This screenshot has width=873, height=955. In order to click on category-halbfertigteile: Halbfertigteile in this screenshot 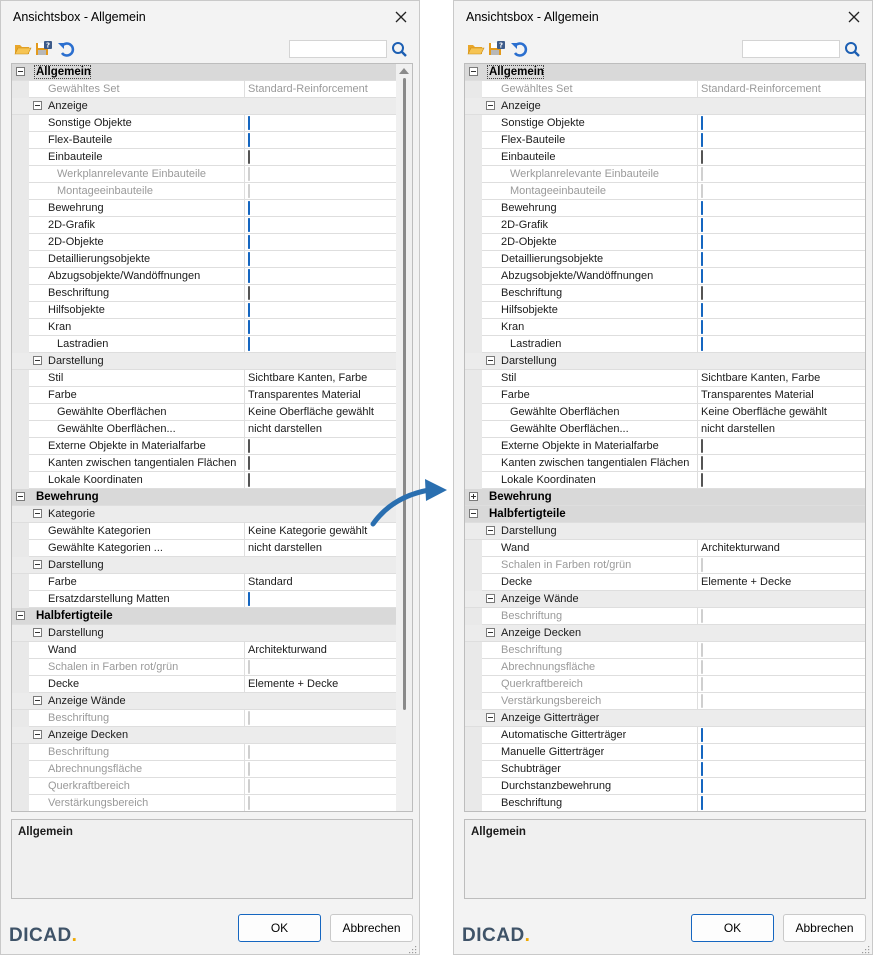, I will do `click(665, 514)`.